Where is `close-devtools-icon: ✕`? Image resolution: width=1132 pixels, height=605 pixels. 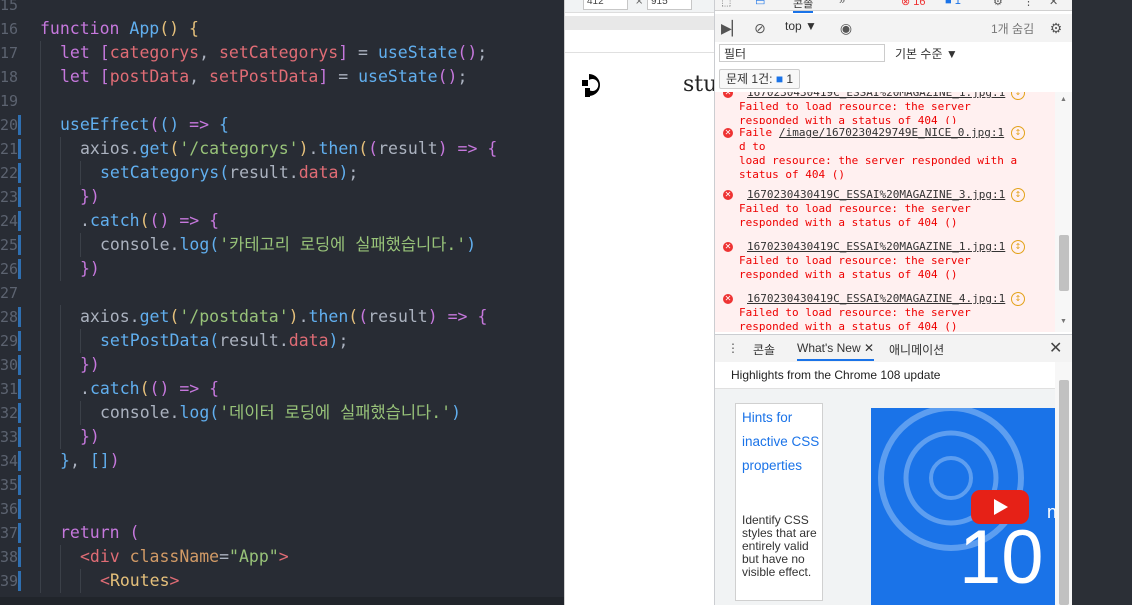 close-devtools-icon: ✕ is located at coordinates (1053, 4).